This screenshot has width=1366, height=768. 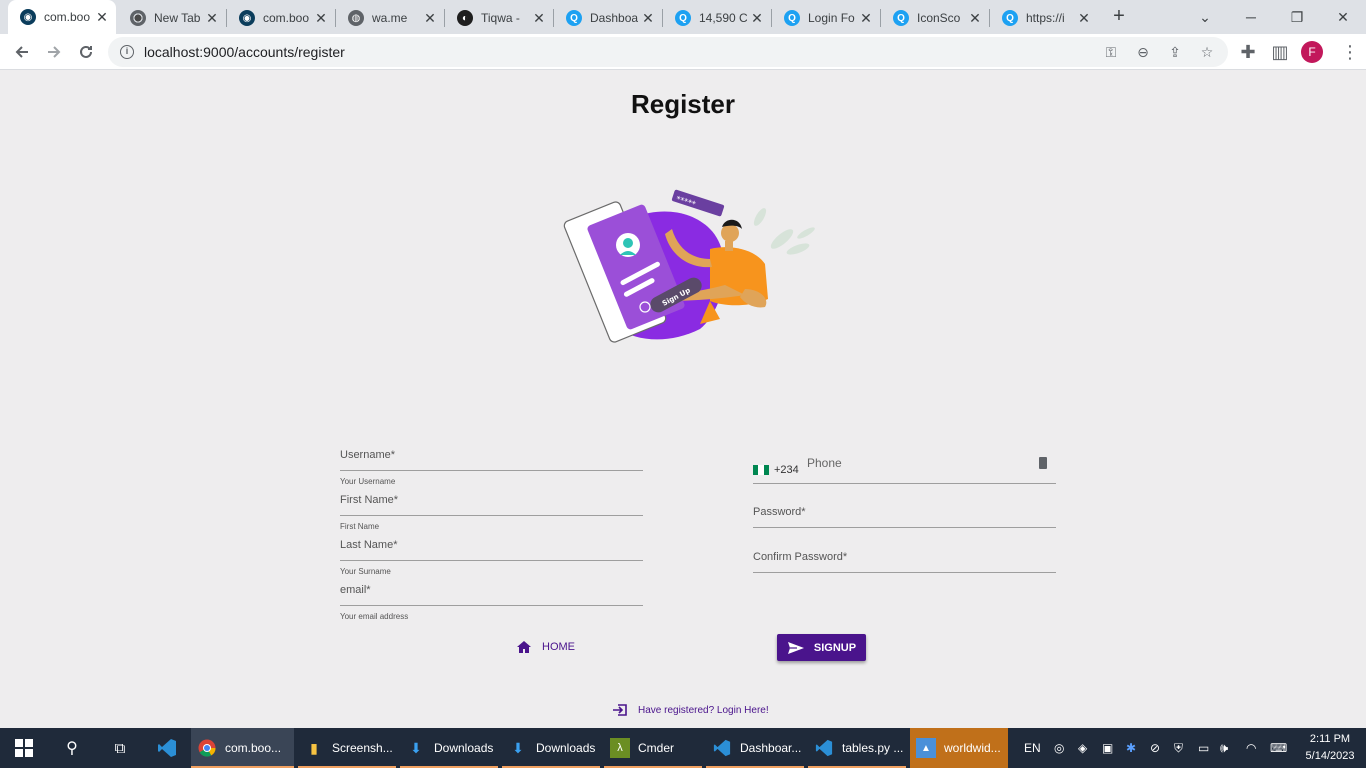 What do you see at coordinates (72, 748) in the screenshot?
I see `search-icon: ⚲` at bounding box center [72, 748].